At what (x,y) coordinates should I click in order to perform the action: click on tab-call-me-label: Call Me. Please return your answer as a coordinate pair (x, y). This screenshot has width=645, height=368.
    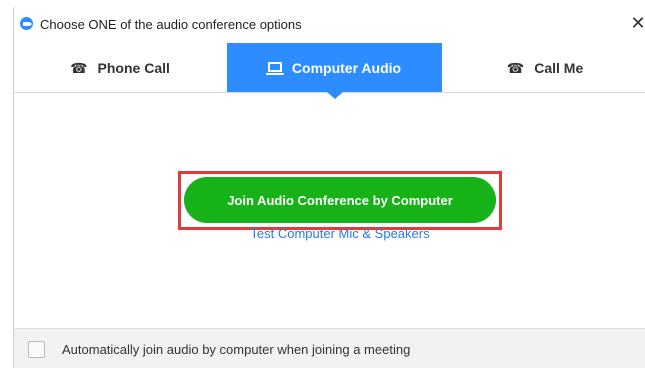
    Looking at the image, I should click on (559, 68).